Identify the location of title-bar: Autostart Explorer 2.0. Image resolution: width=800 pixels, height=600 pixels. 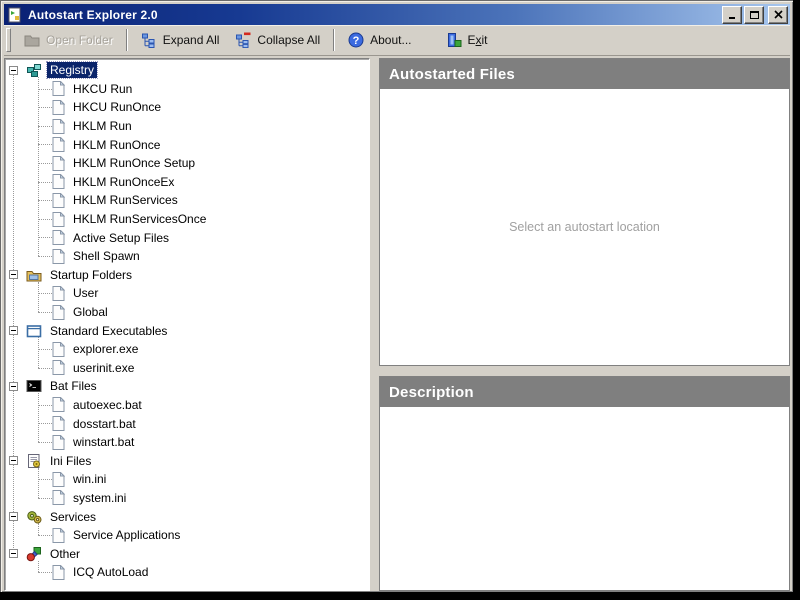
(397, 14).